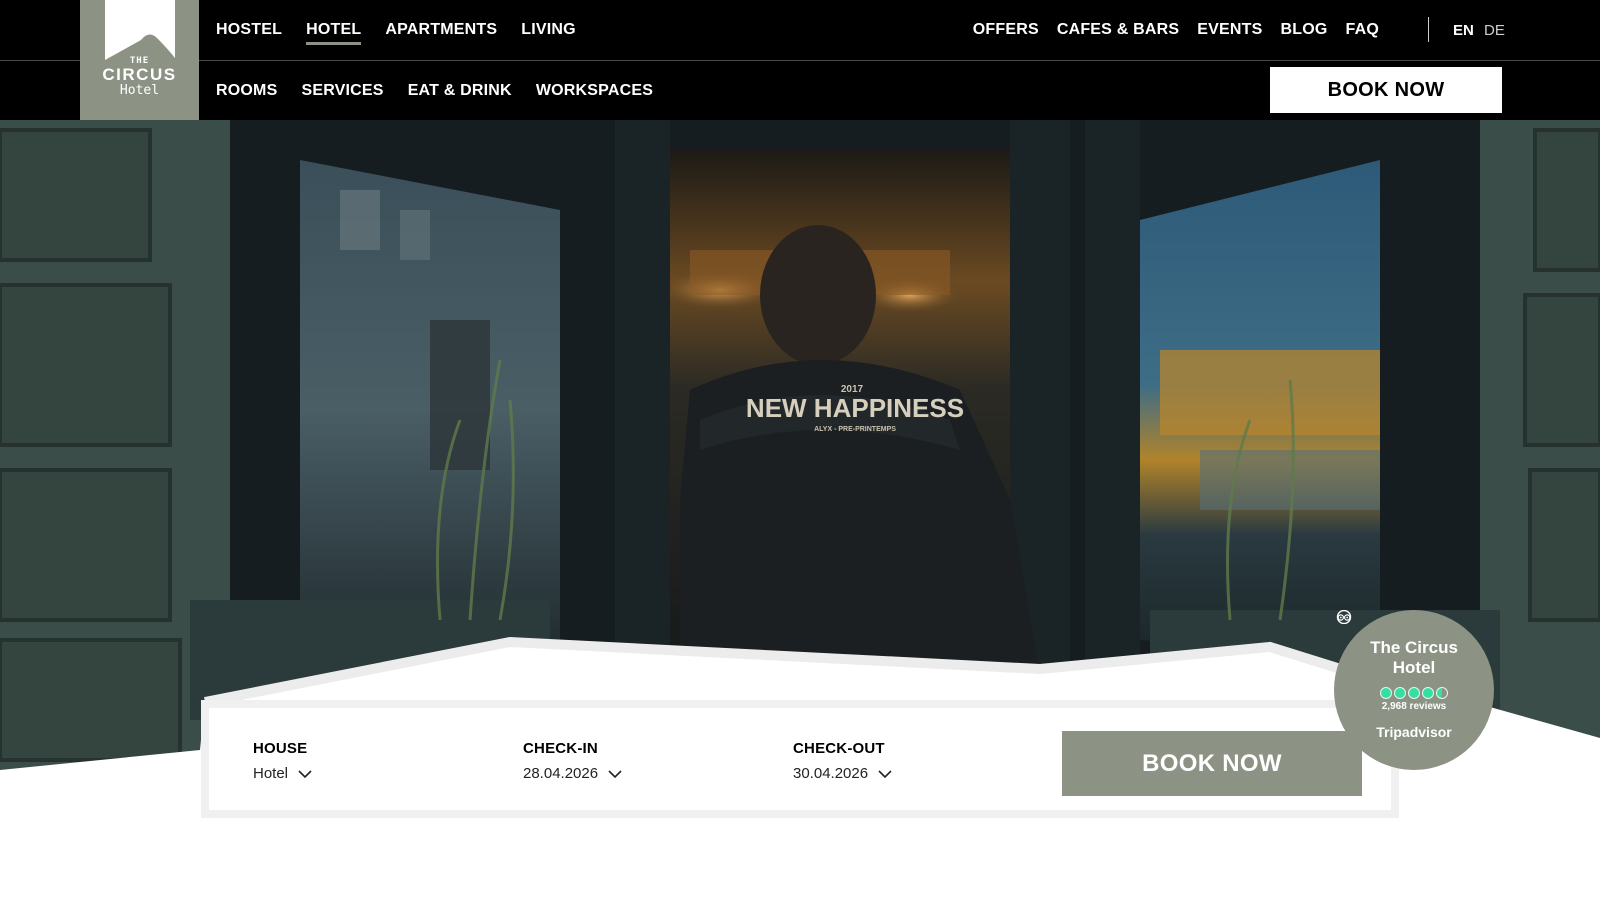 The image size is (1600, 900). I want to click on subnav-rooms: ROOMS, so click(246, 91).